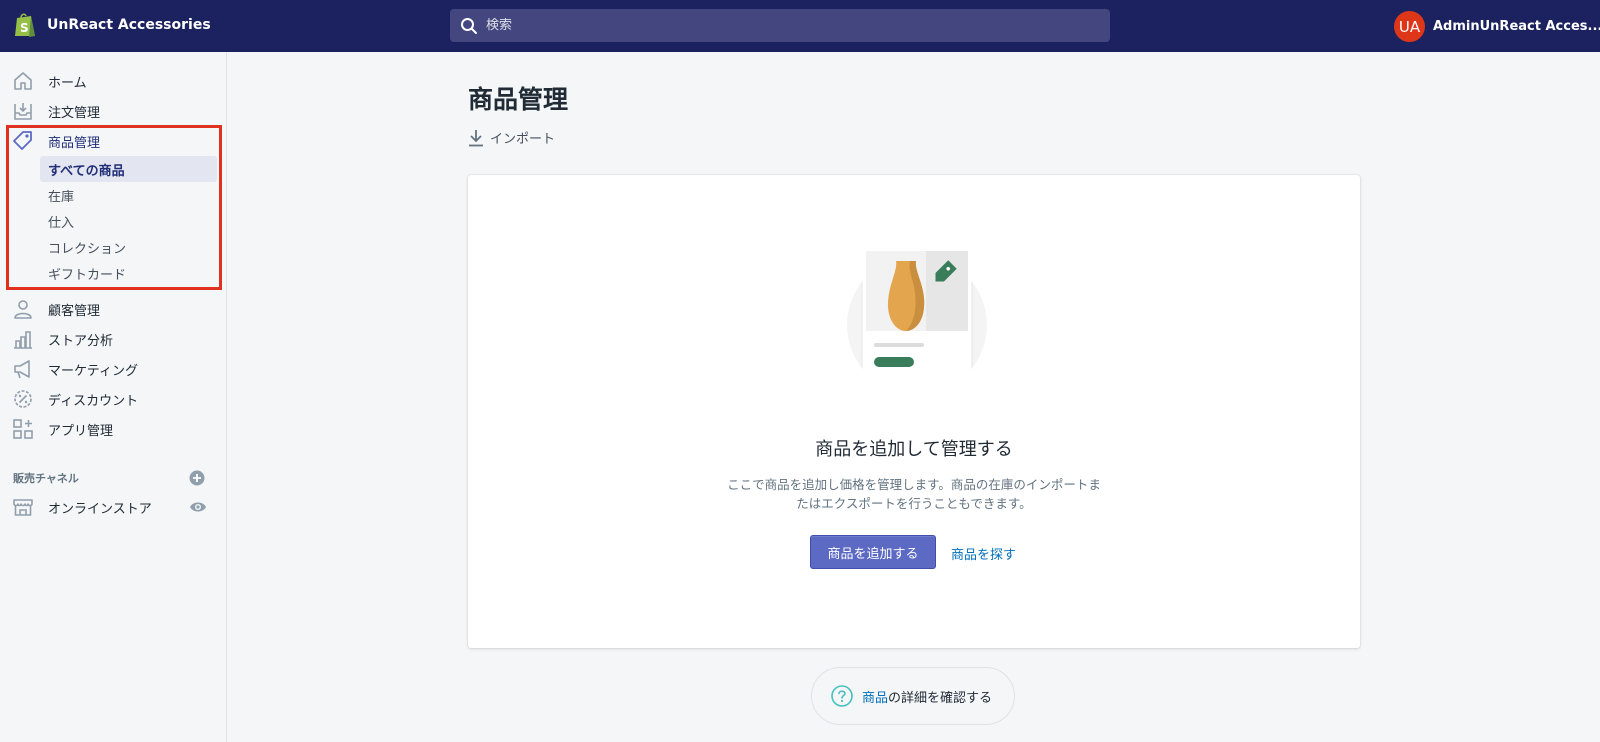 The image size is (1600, 742). Describe the element at coordinates (23, 399) in the screenshot. I see `discount-badge-icon` at that location.